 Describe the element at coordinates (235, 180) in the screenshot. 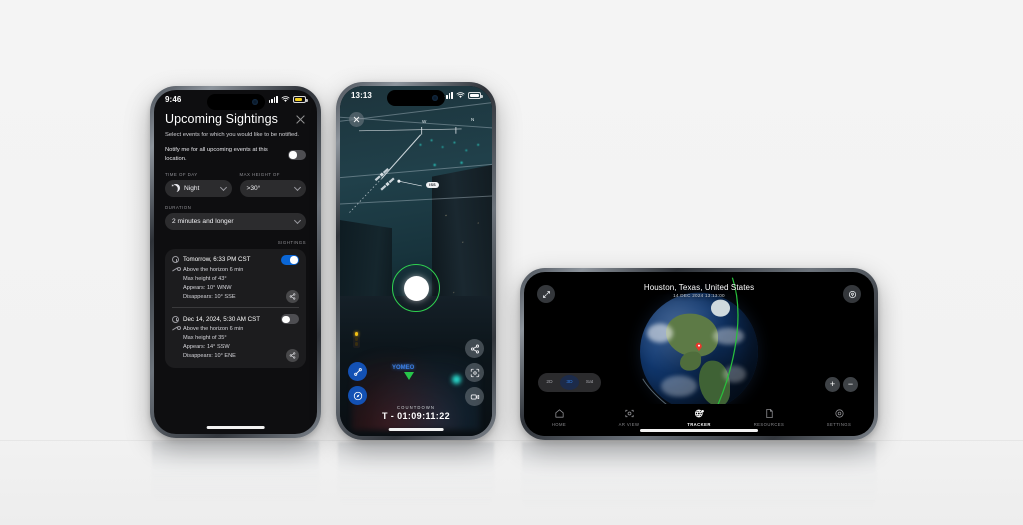

I see `filter-row: TIME OF DAY Night MAX HEIGHT OF >30°` at that location.